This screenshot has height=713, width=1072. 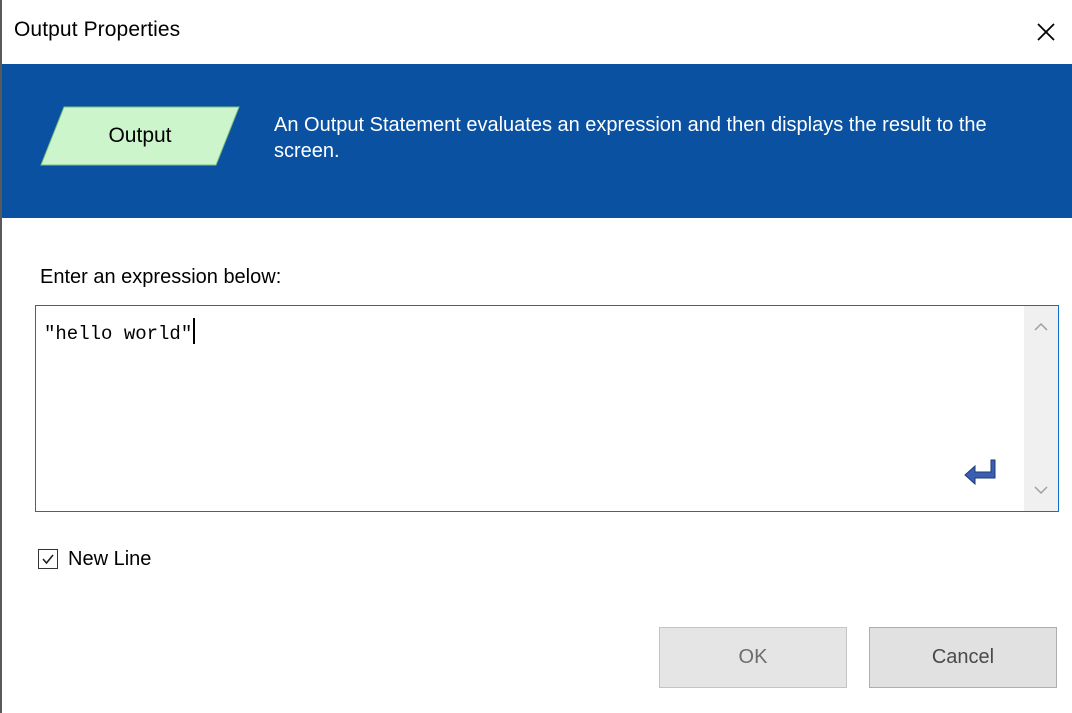 I want to click on new-line-checkbox, so click(x=48, y=559).